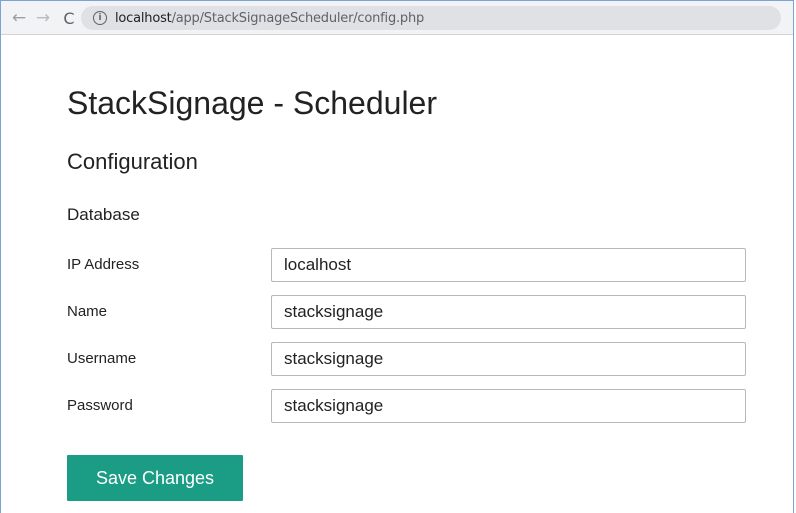  I want to click on form-row-ip-address: IP Address, so click(407, 265).